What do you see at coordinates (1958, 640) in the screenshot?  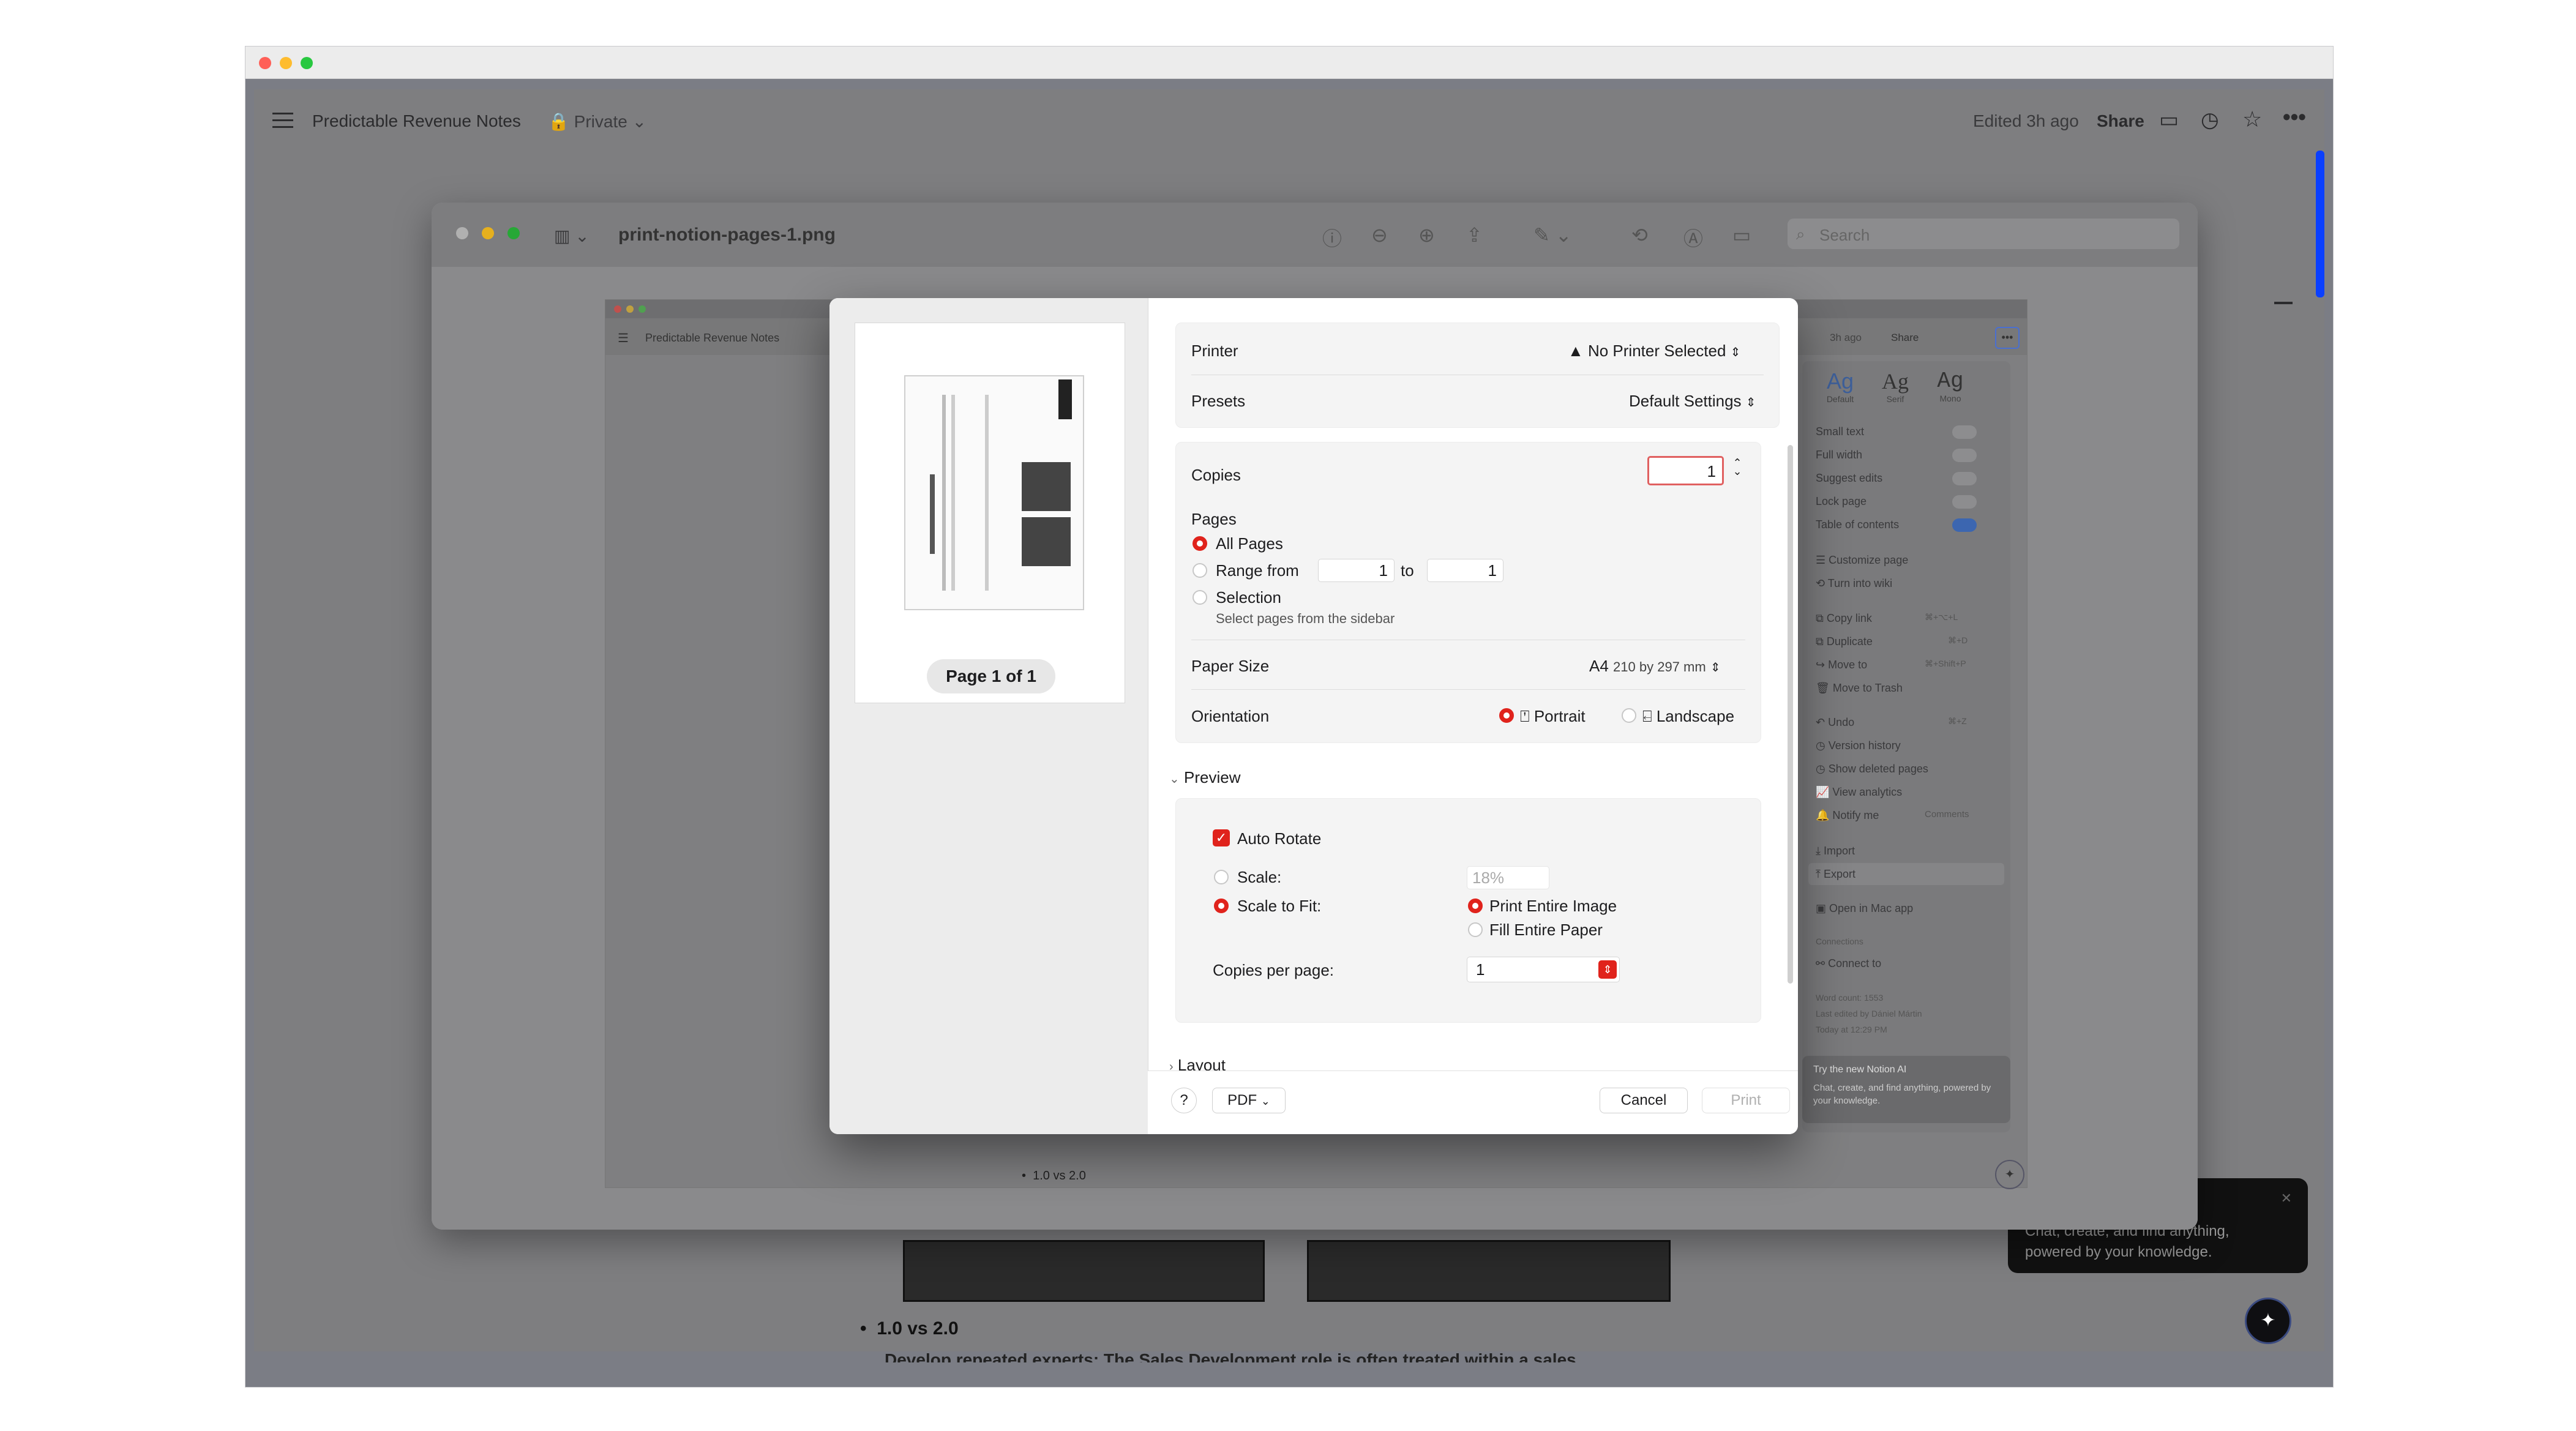 I see `shortcut-duplicate: ⌘+D` at bounding box center [1958, 640].